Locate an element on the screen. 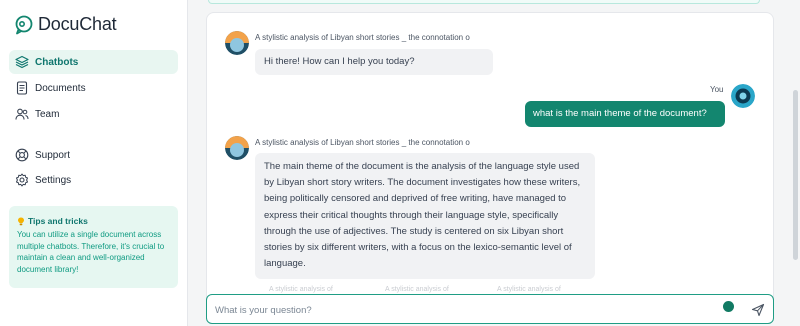 This screenshot has height=326, width=800. chat-input-box is located at coordinates (490, 309).